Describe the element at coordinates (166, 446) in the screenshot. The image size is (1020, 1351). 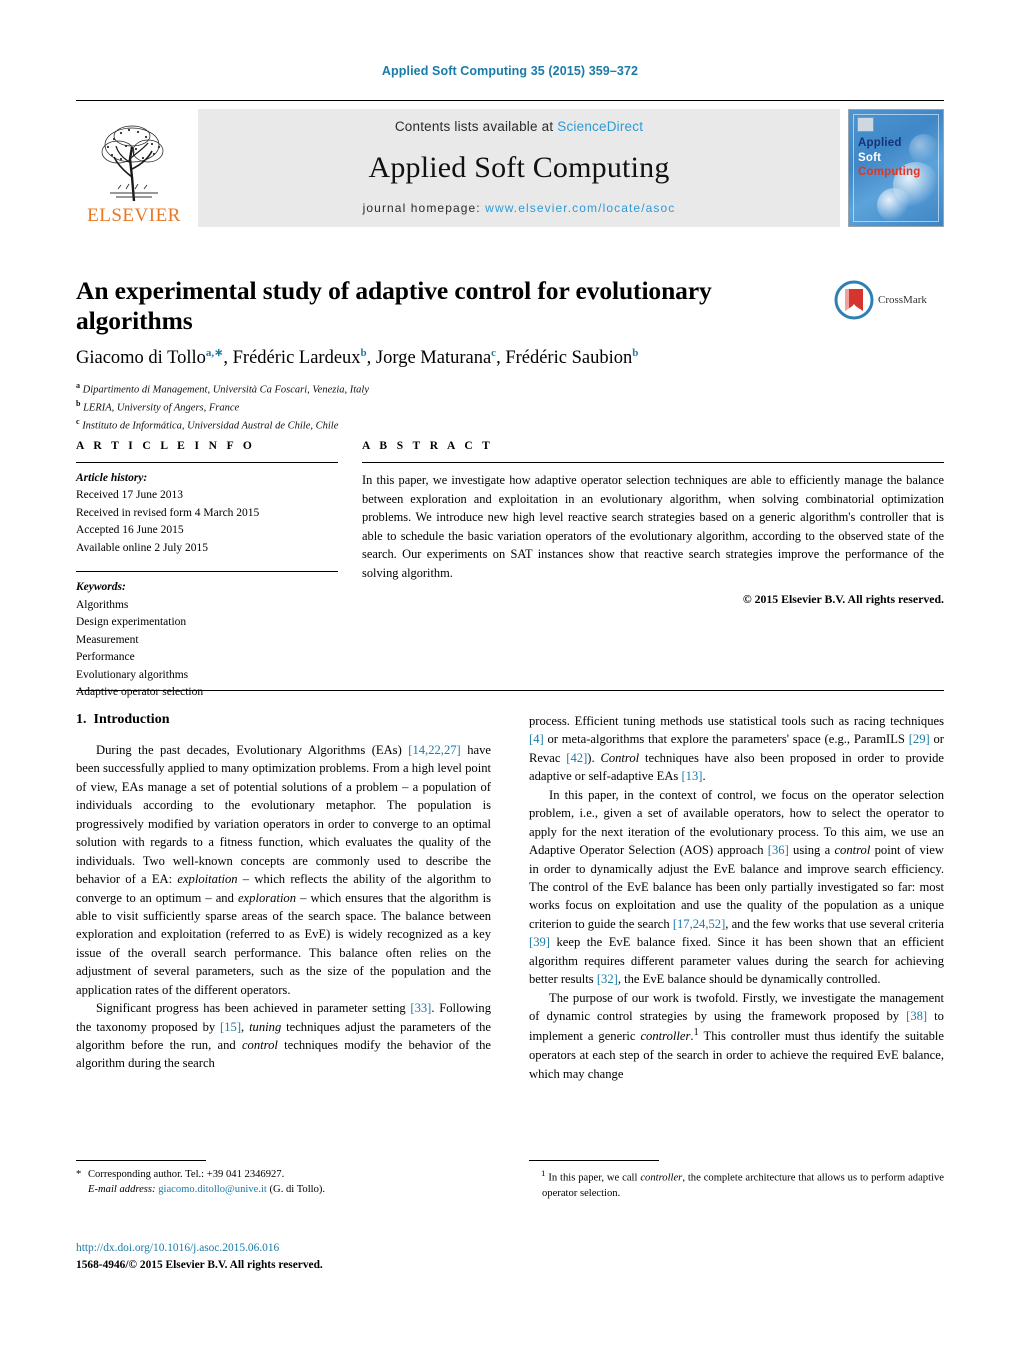
I see `article-info-heading: A R T I C L E I N F O` at that location.